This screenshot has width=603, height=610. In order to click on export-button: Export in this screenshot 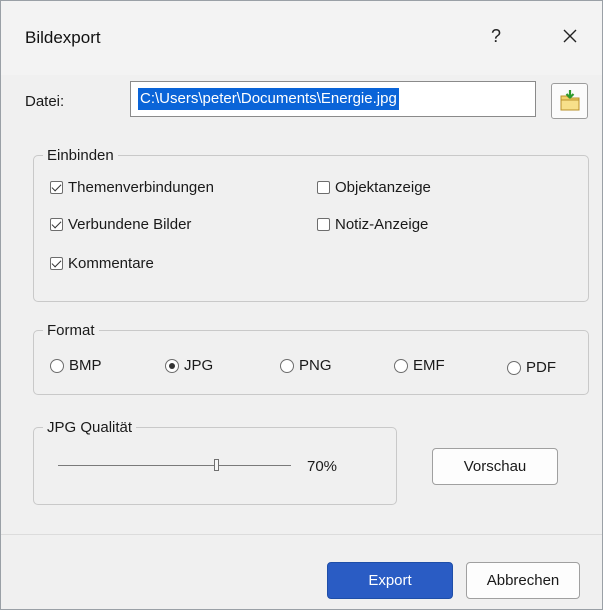, I will do `click(390, 580)`.